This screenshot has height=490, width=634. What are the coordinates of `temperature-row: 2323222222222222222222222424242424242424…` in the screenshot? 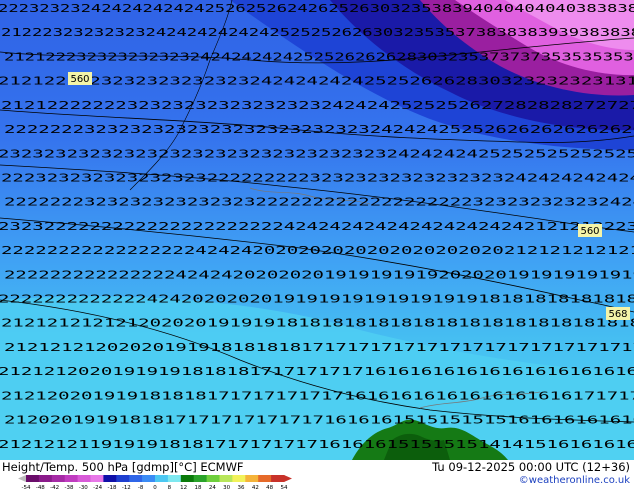 It's located at (317, 227).